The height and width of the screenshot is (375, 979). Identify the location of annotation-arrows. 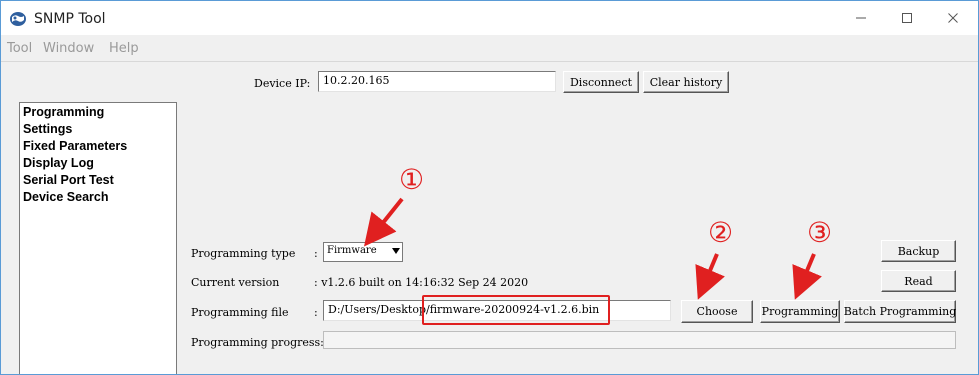
(593, 248).